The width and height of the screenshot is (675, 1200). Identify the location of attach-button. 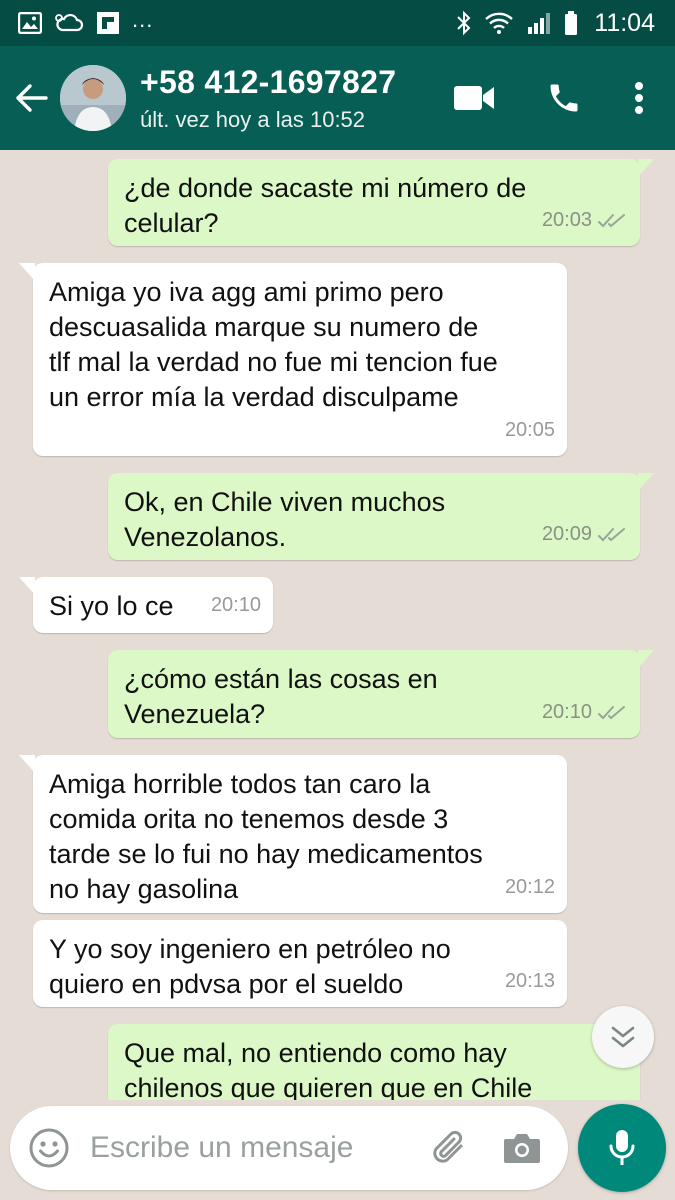
(448, 1148).